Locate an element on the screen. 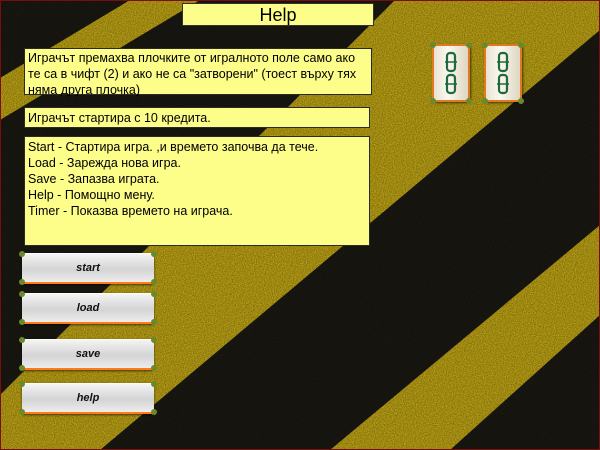 Image resolution: width=600 pixels, height=450 pixels. command-line-help: Help - Помощно мену. is located at coordinates (91, 195).